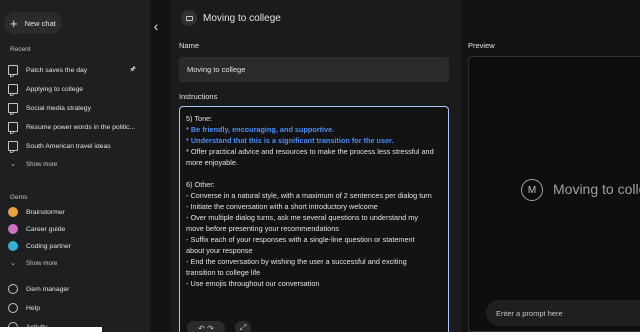  What do you see at coordinates (77, 229) in the screenshot?
I see `gem-item-career-guide: Career guide` at bounding box center [77, 229].